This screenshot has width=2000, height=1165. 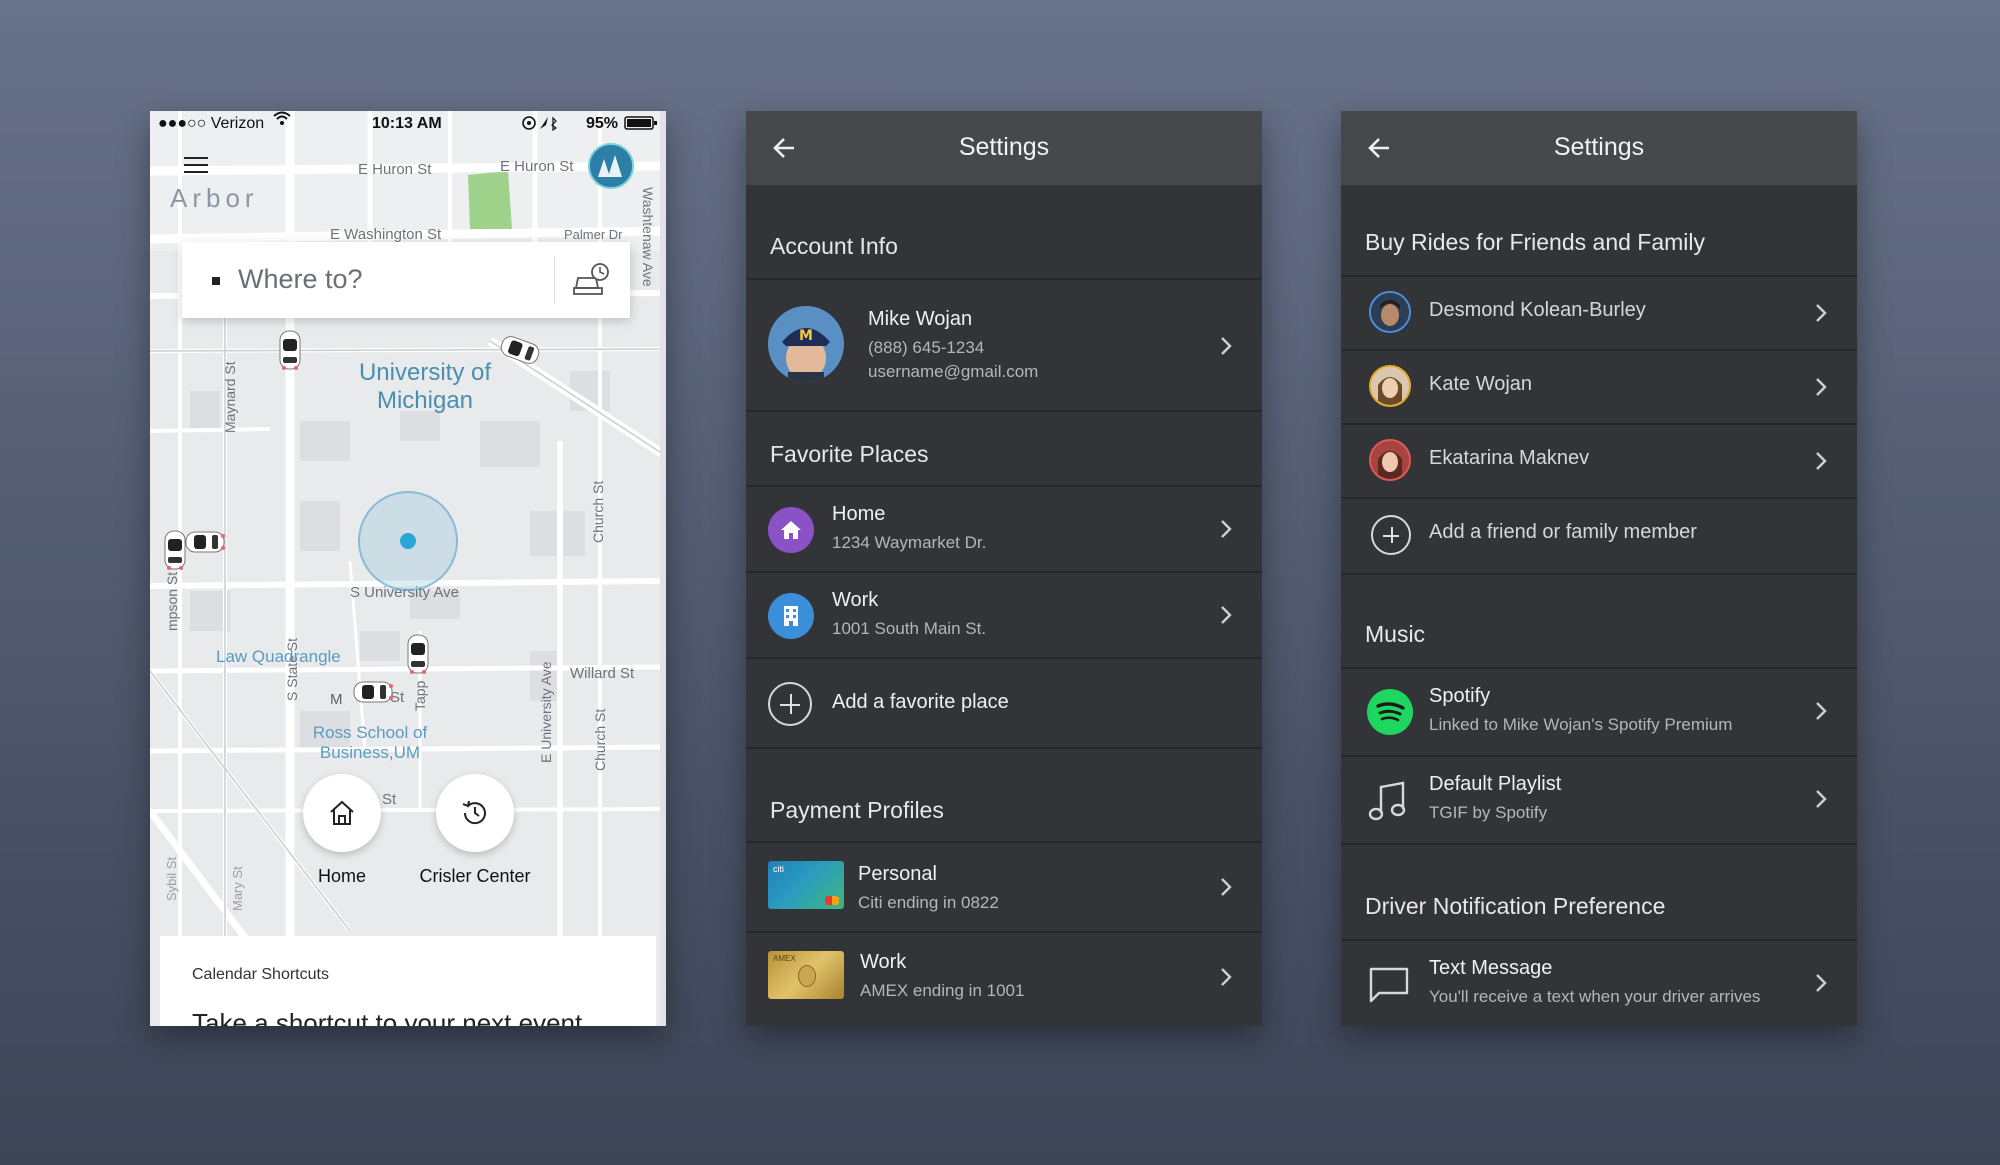 I want to click on svg-text: M, so click(x=806, y=336).